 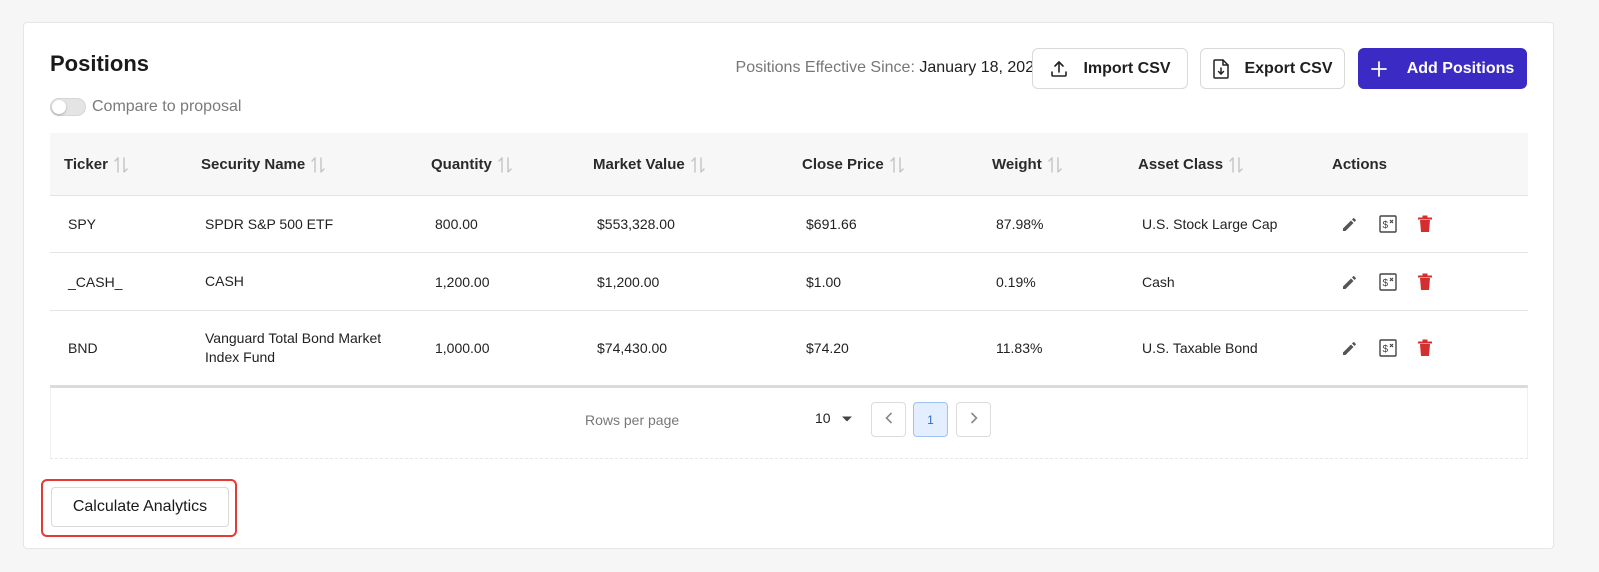 What do you see at coordinates (1020, 224) in the screenshot?
I see `cell-weight: 87.98%` at bounding box center [1020, 224].